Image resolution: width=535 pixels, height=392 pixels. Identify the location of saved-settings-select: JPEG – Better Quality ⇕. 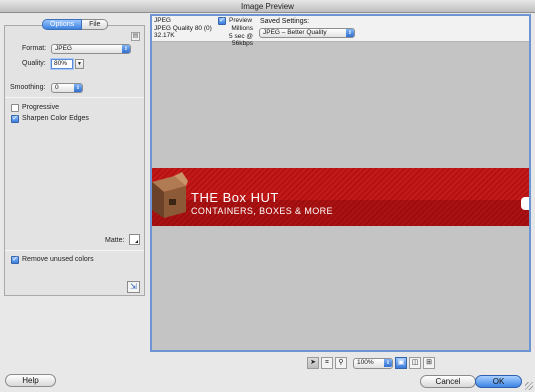
(307, 33).